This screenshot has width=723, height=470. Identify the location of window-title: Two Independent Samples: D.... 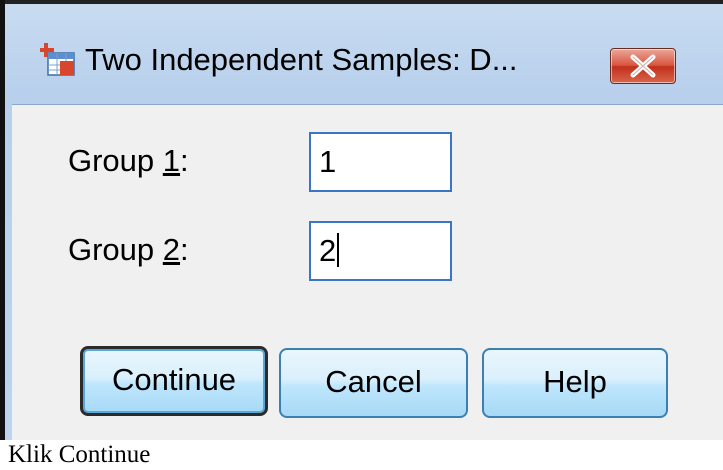
(301, 59).